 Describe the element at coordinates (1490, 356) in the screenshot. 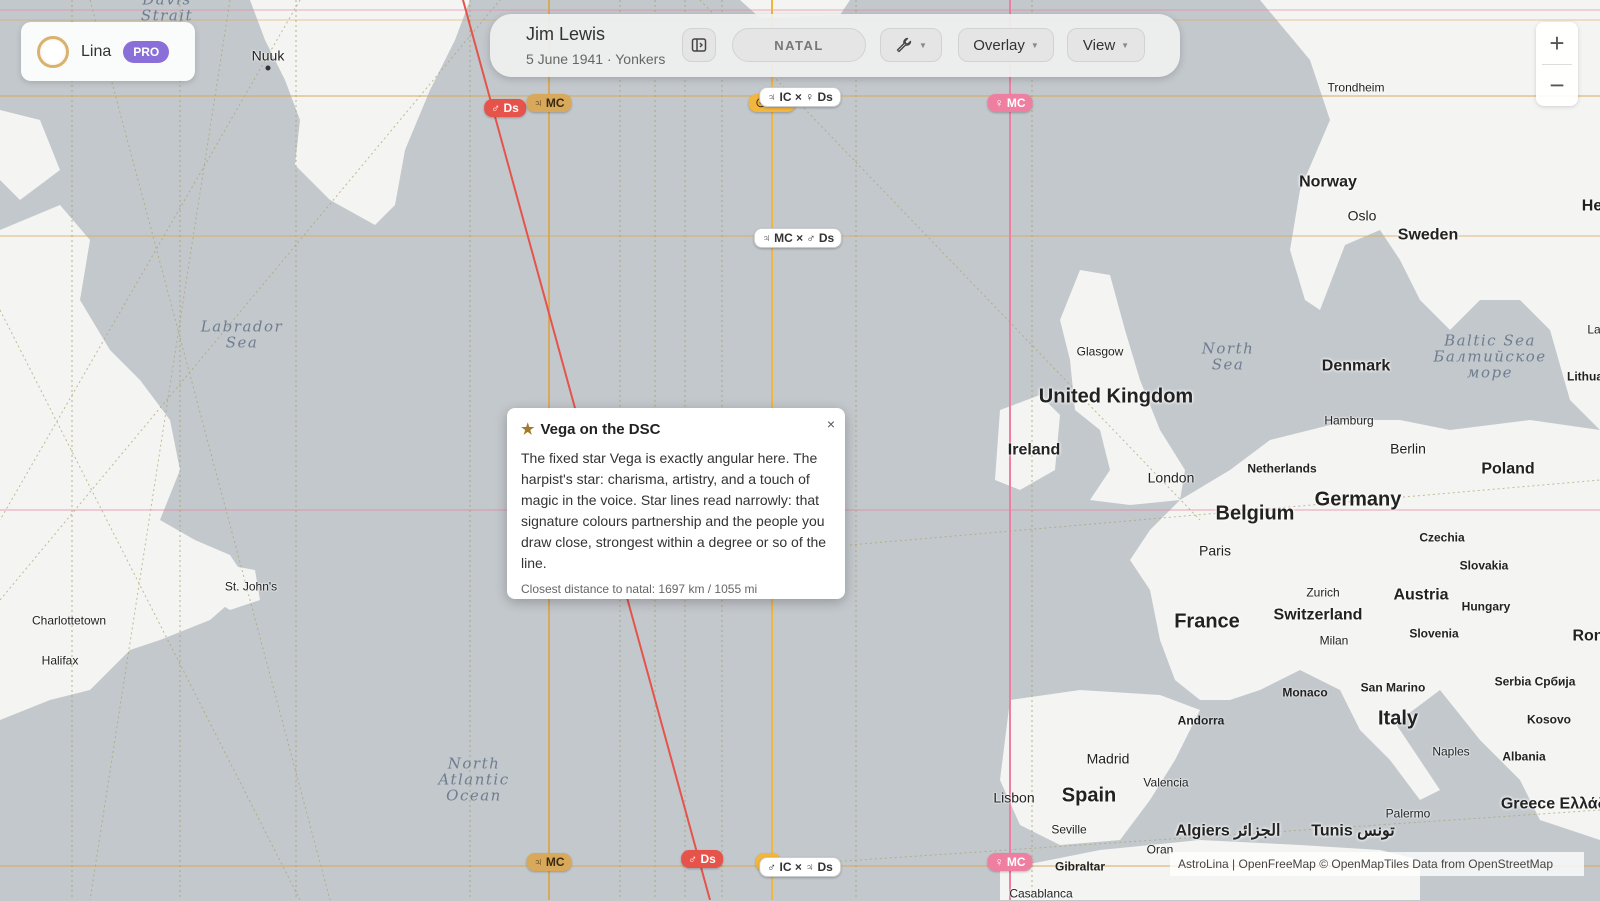

I see `label-baltic-sea: Baltic Sea Балтийское море` at that location.